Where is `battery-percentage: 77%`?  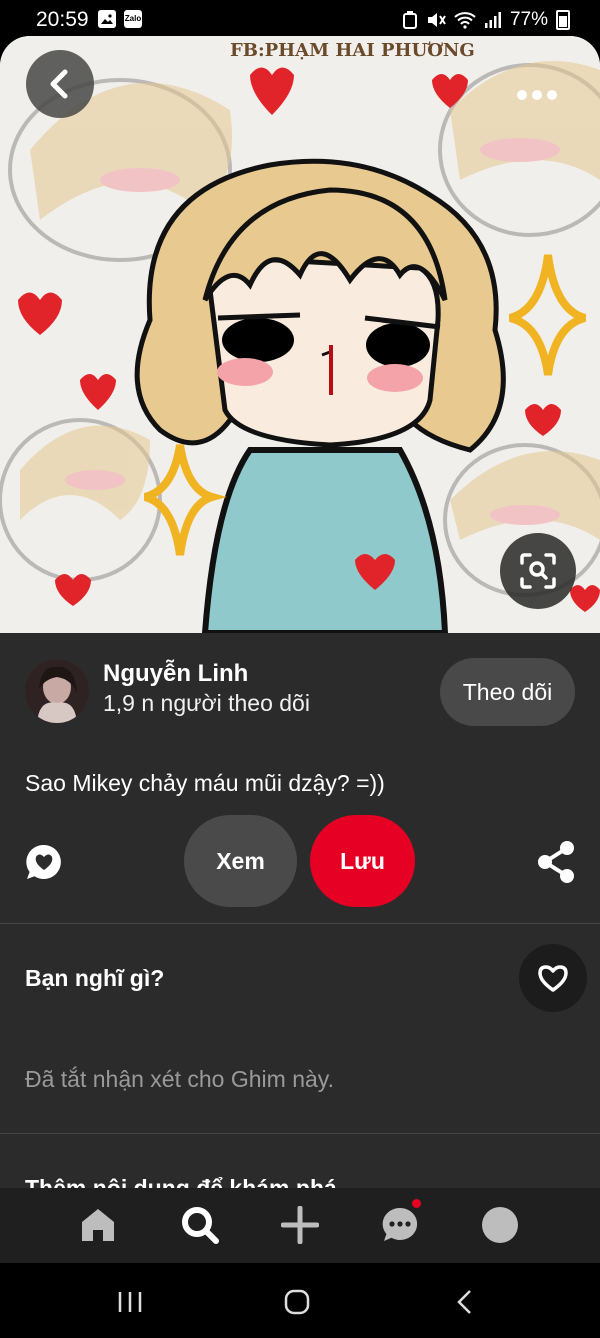
battery-percentage: 77% is located at coordinates (528, 19).